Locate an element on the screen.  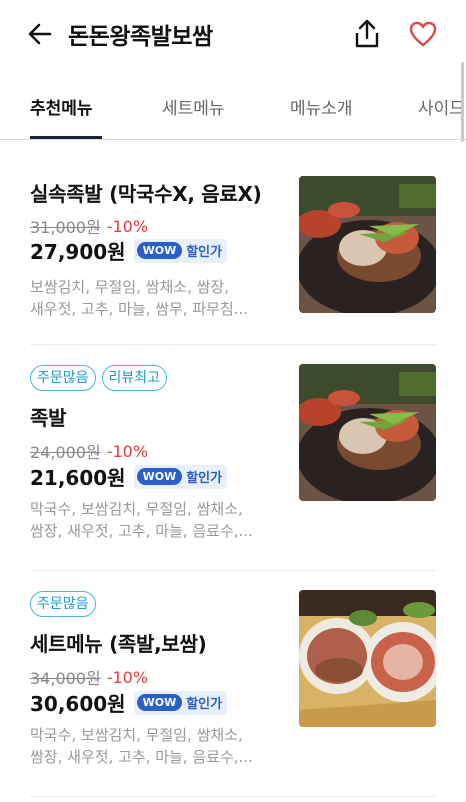
sale-row: 27,900원 WOW 할인가 is located at coordinates (129, 250).